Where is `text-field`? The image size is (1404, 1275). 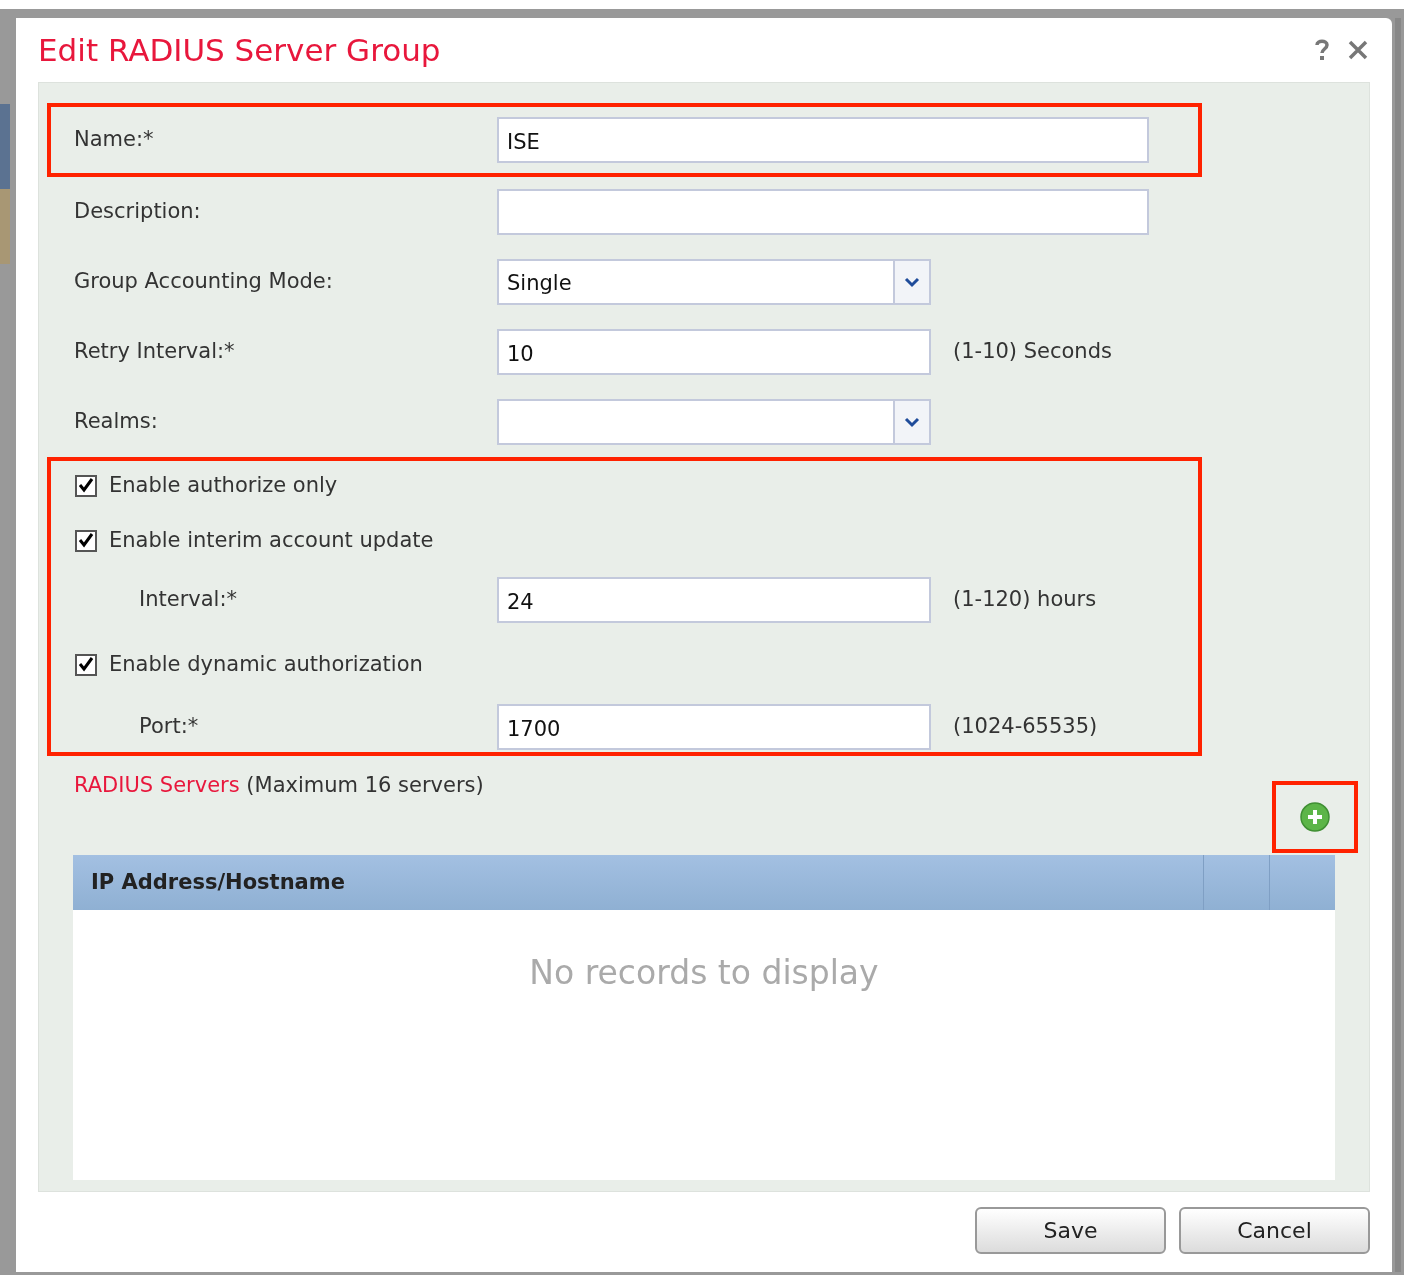
text-field is located at coordinates (823, 212).